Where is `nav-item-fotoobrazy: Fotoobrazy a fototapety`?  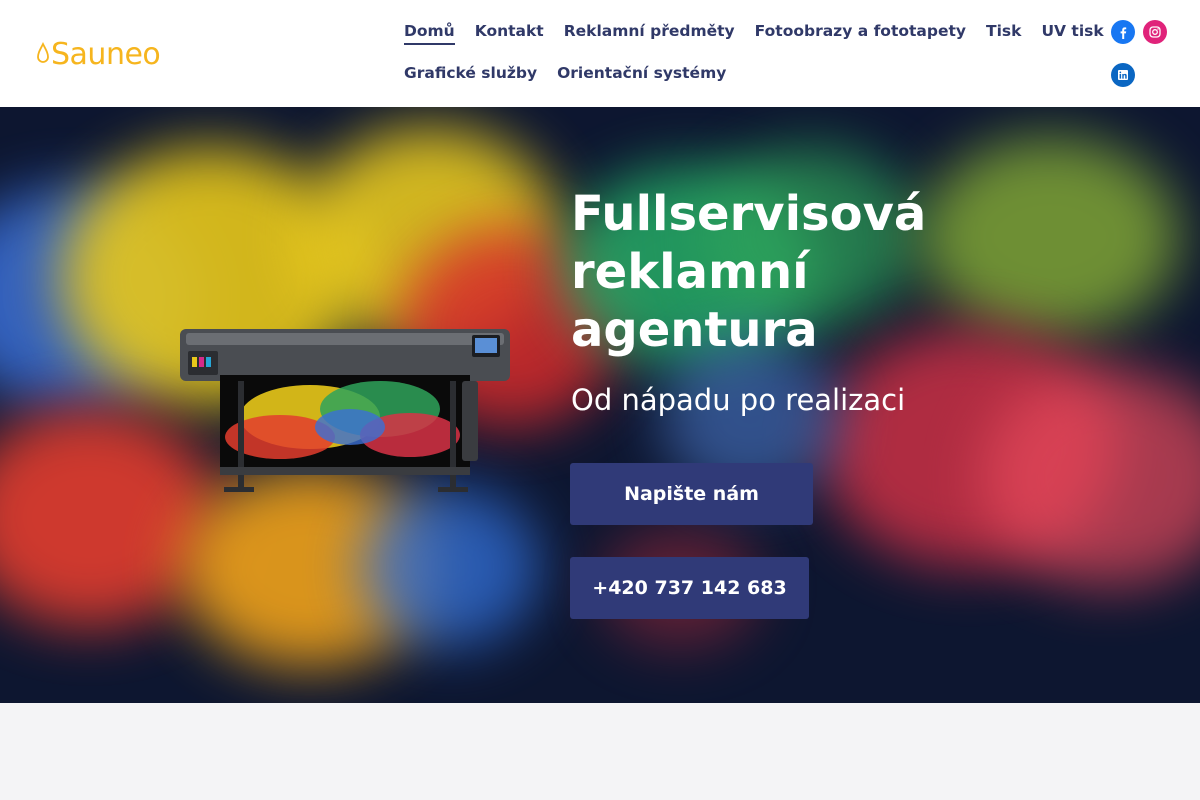 nav-item-fotoobrazy: Fotoobrazy a fototapety is located at coordinates (860, 31).